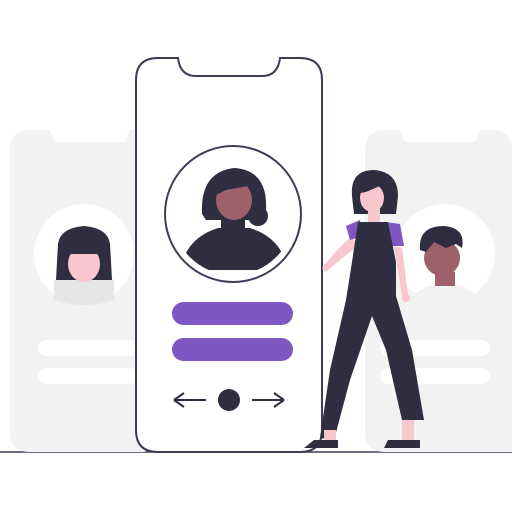 The image size is (512, 512). What do you see at coordinates (229, 400) in the screenshot?
I see `dot-icon` at bounding box center [229, 400].